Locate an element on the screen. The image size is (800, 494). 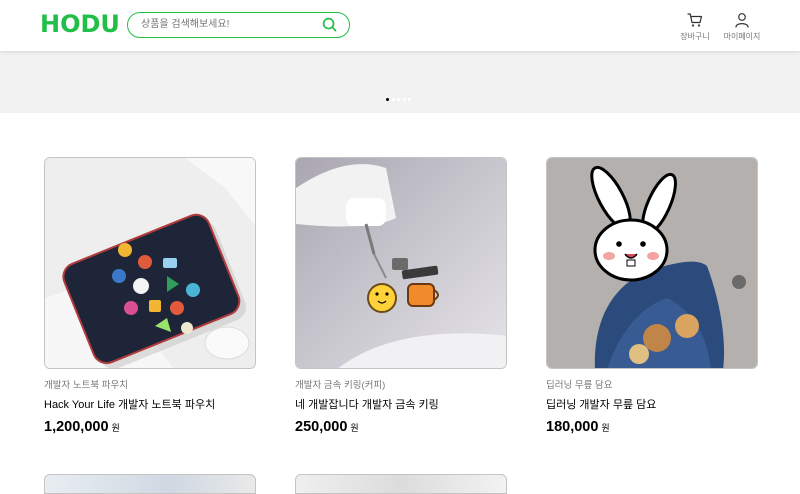
product-price: 1,200,000 원 is located at coordinates (150, 427).